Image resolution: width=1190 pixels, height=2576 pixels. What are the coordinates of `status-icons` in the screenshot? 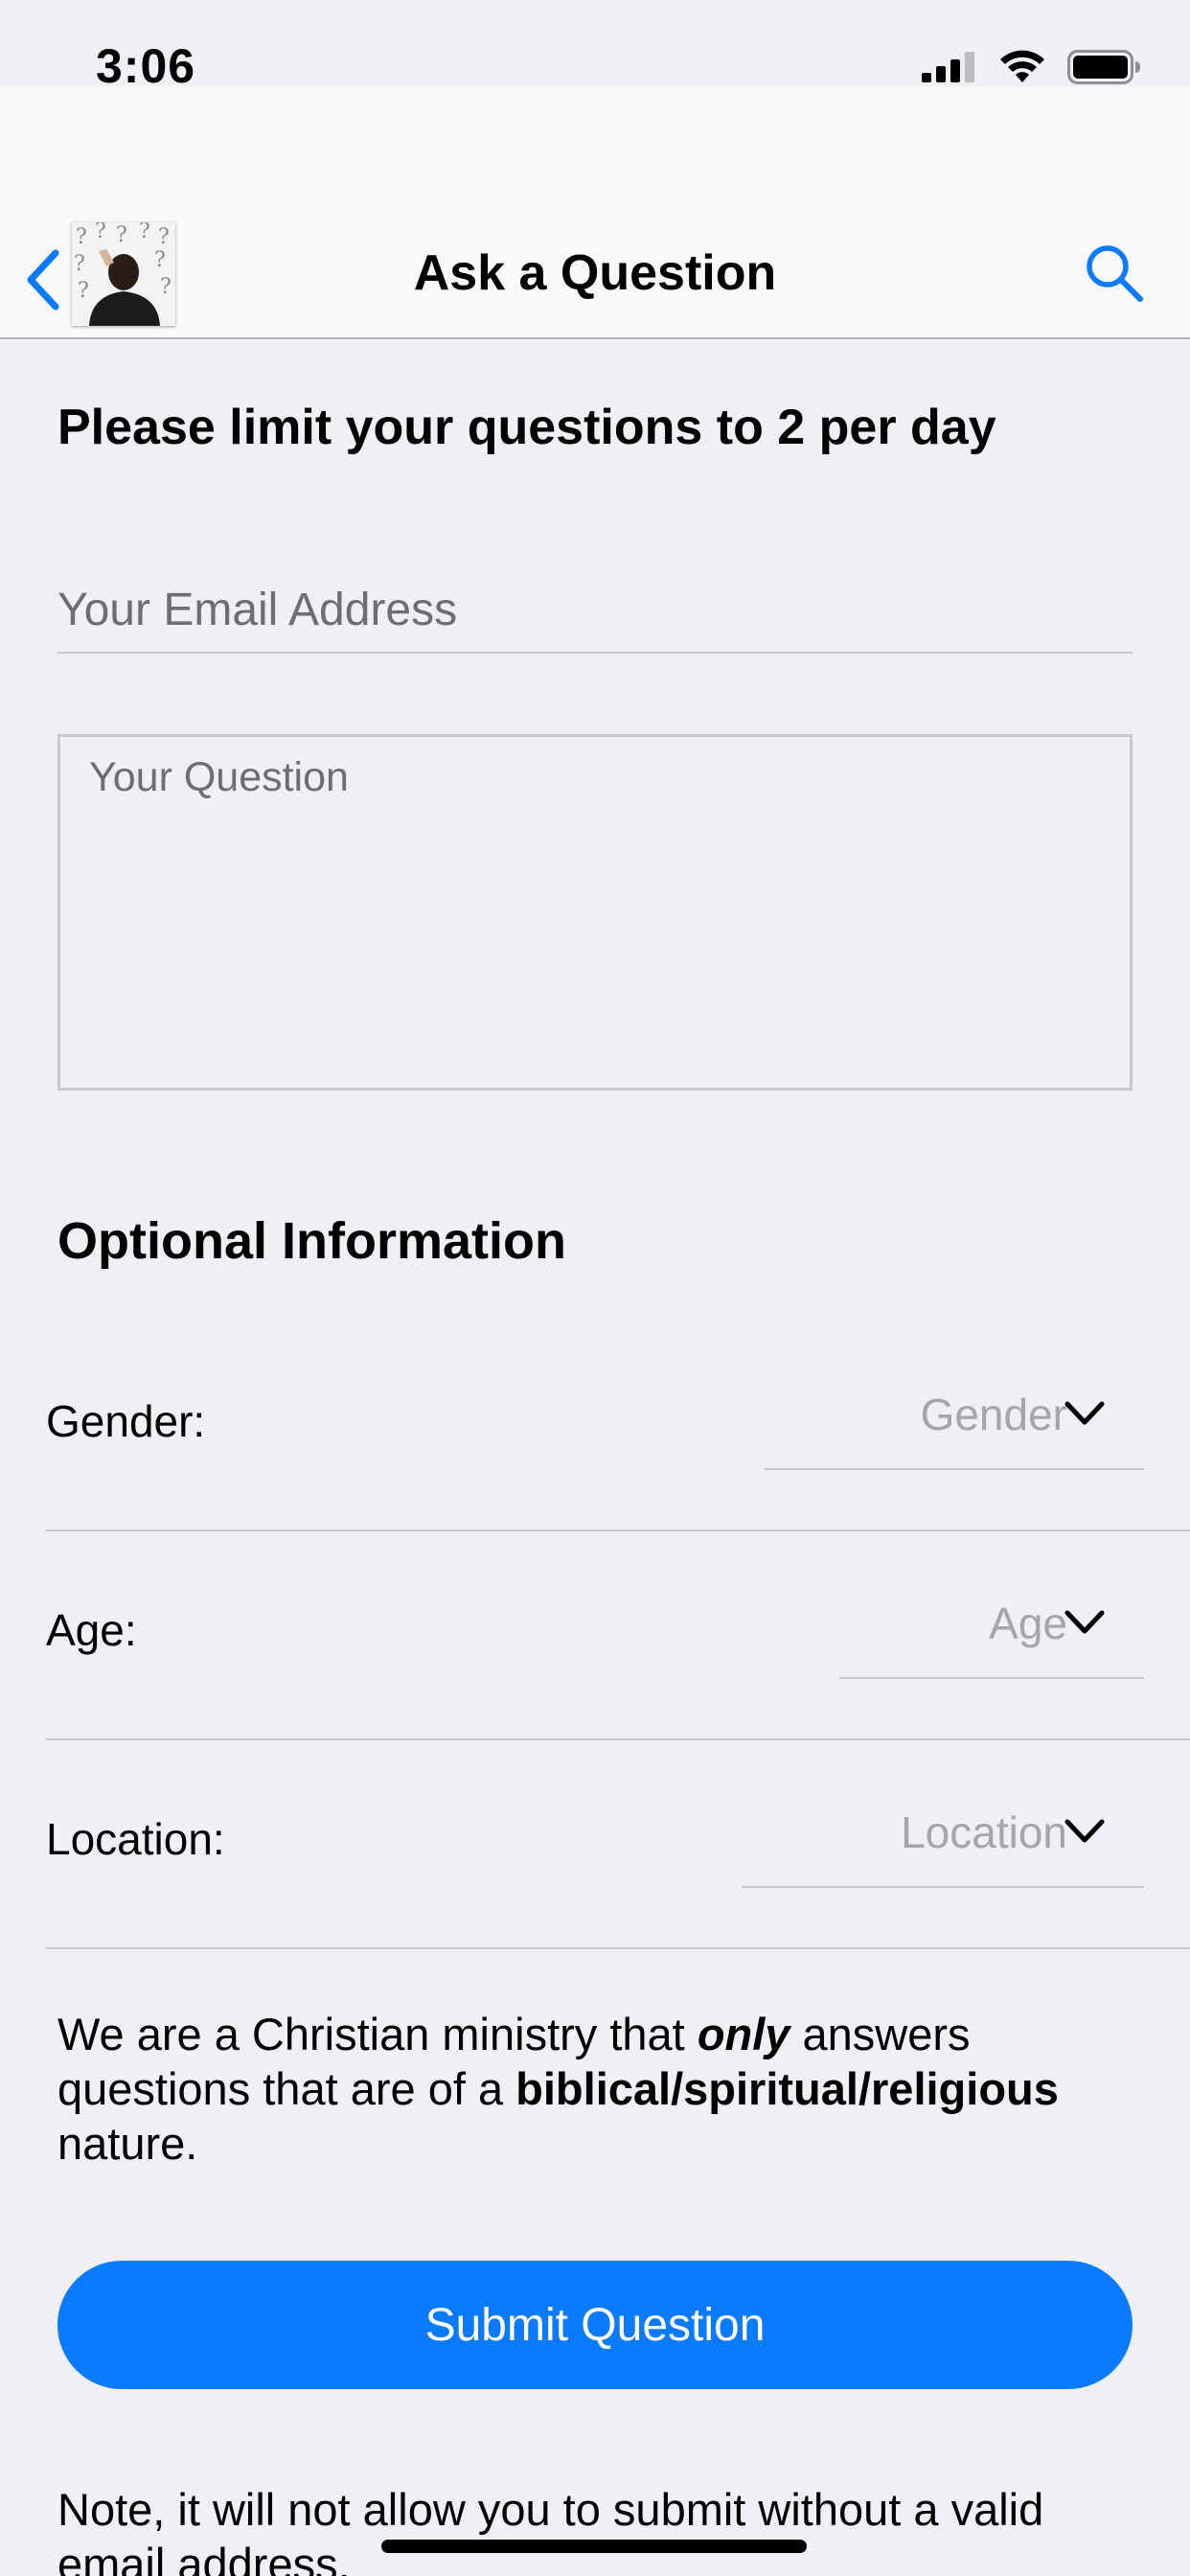 It's located at (1032, 67).